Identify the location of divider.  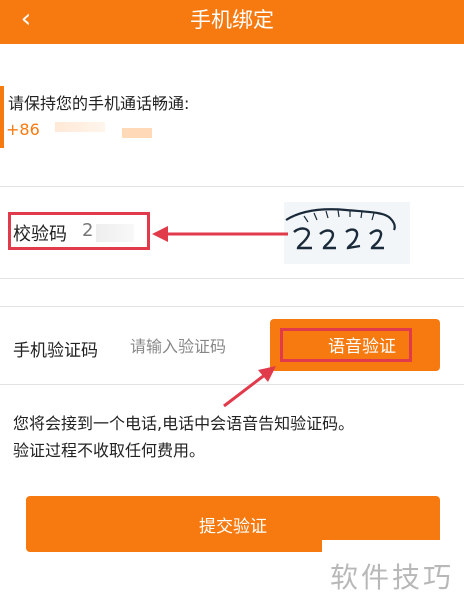
(232, 278).